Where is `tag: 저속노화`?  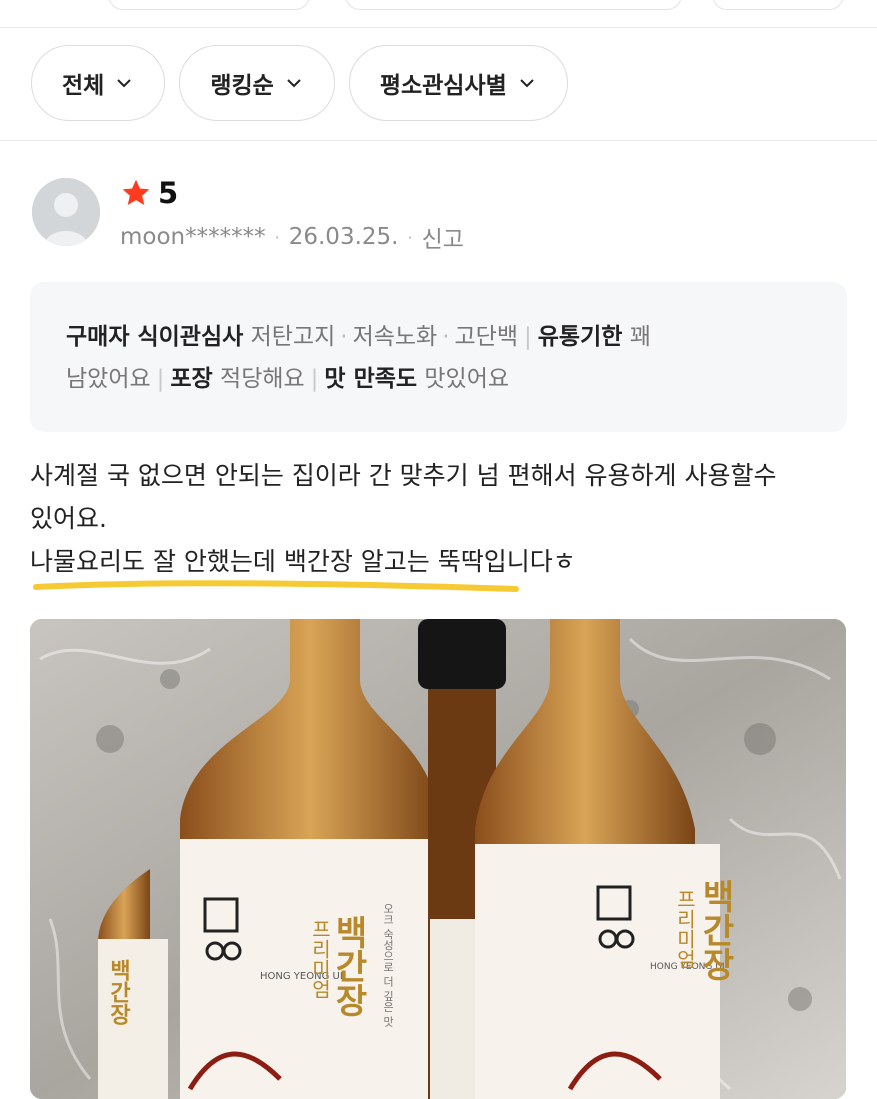
tag: 저속노화 is located at coordinates (395, 337).